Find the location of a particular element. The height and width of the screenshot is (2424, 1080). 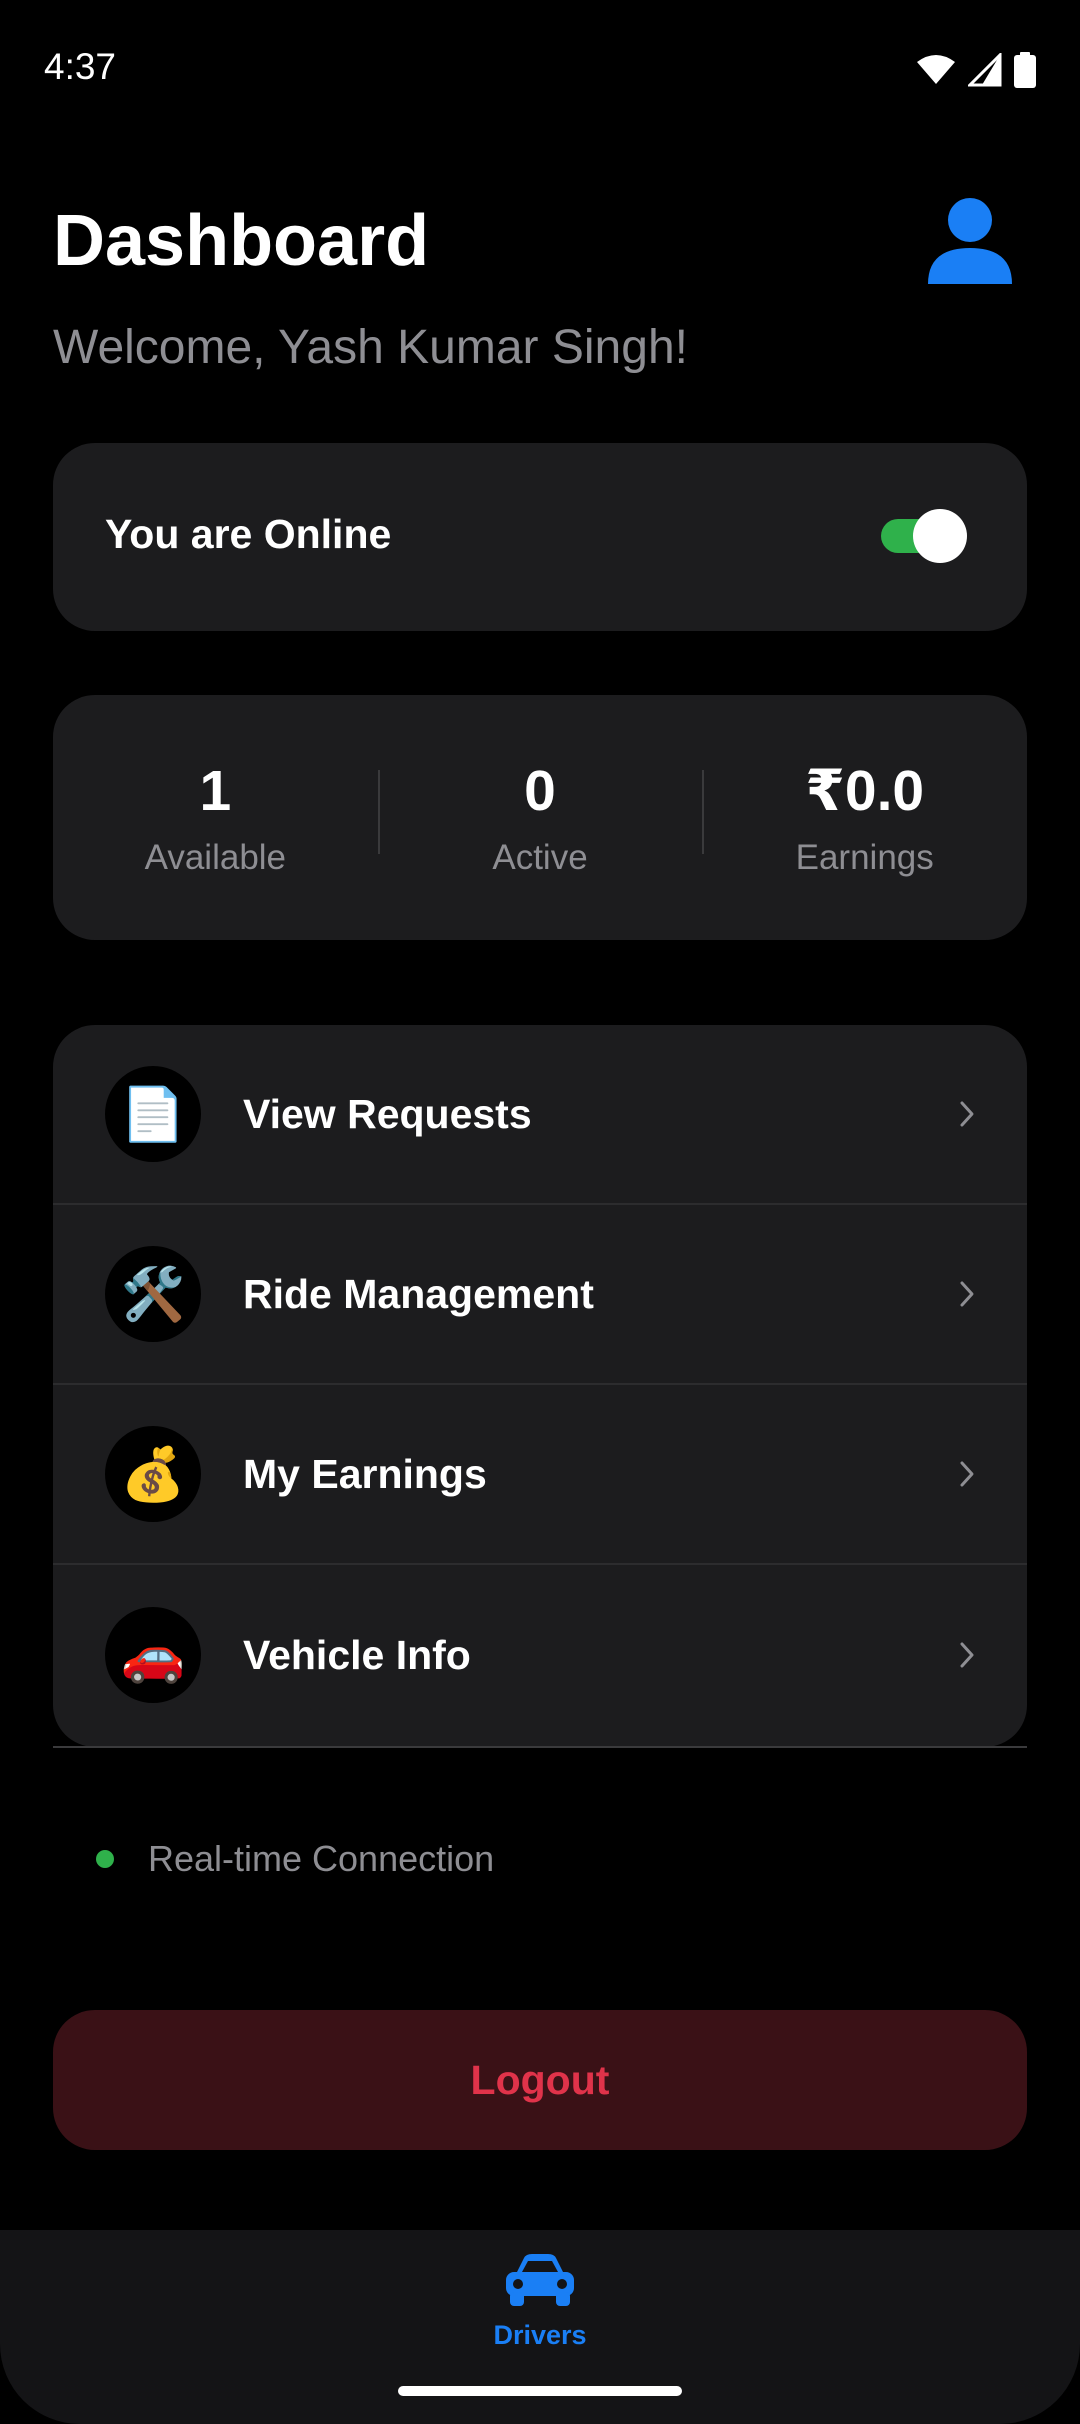

person-icon is located at coordinates (970, 240).